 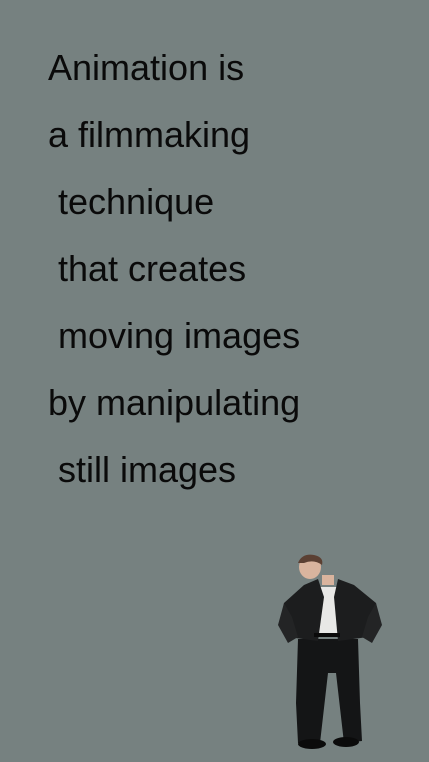 I want to click on text-line: that creates, so click(x=147, y=268).